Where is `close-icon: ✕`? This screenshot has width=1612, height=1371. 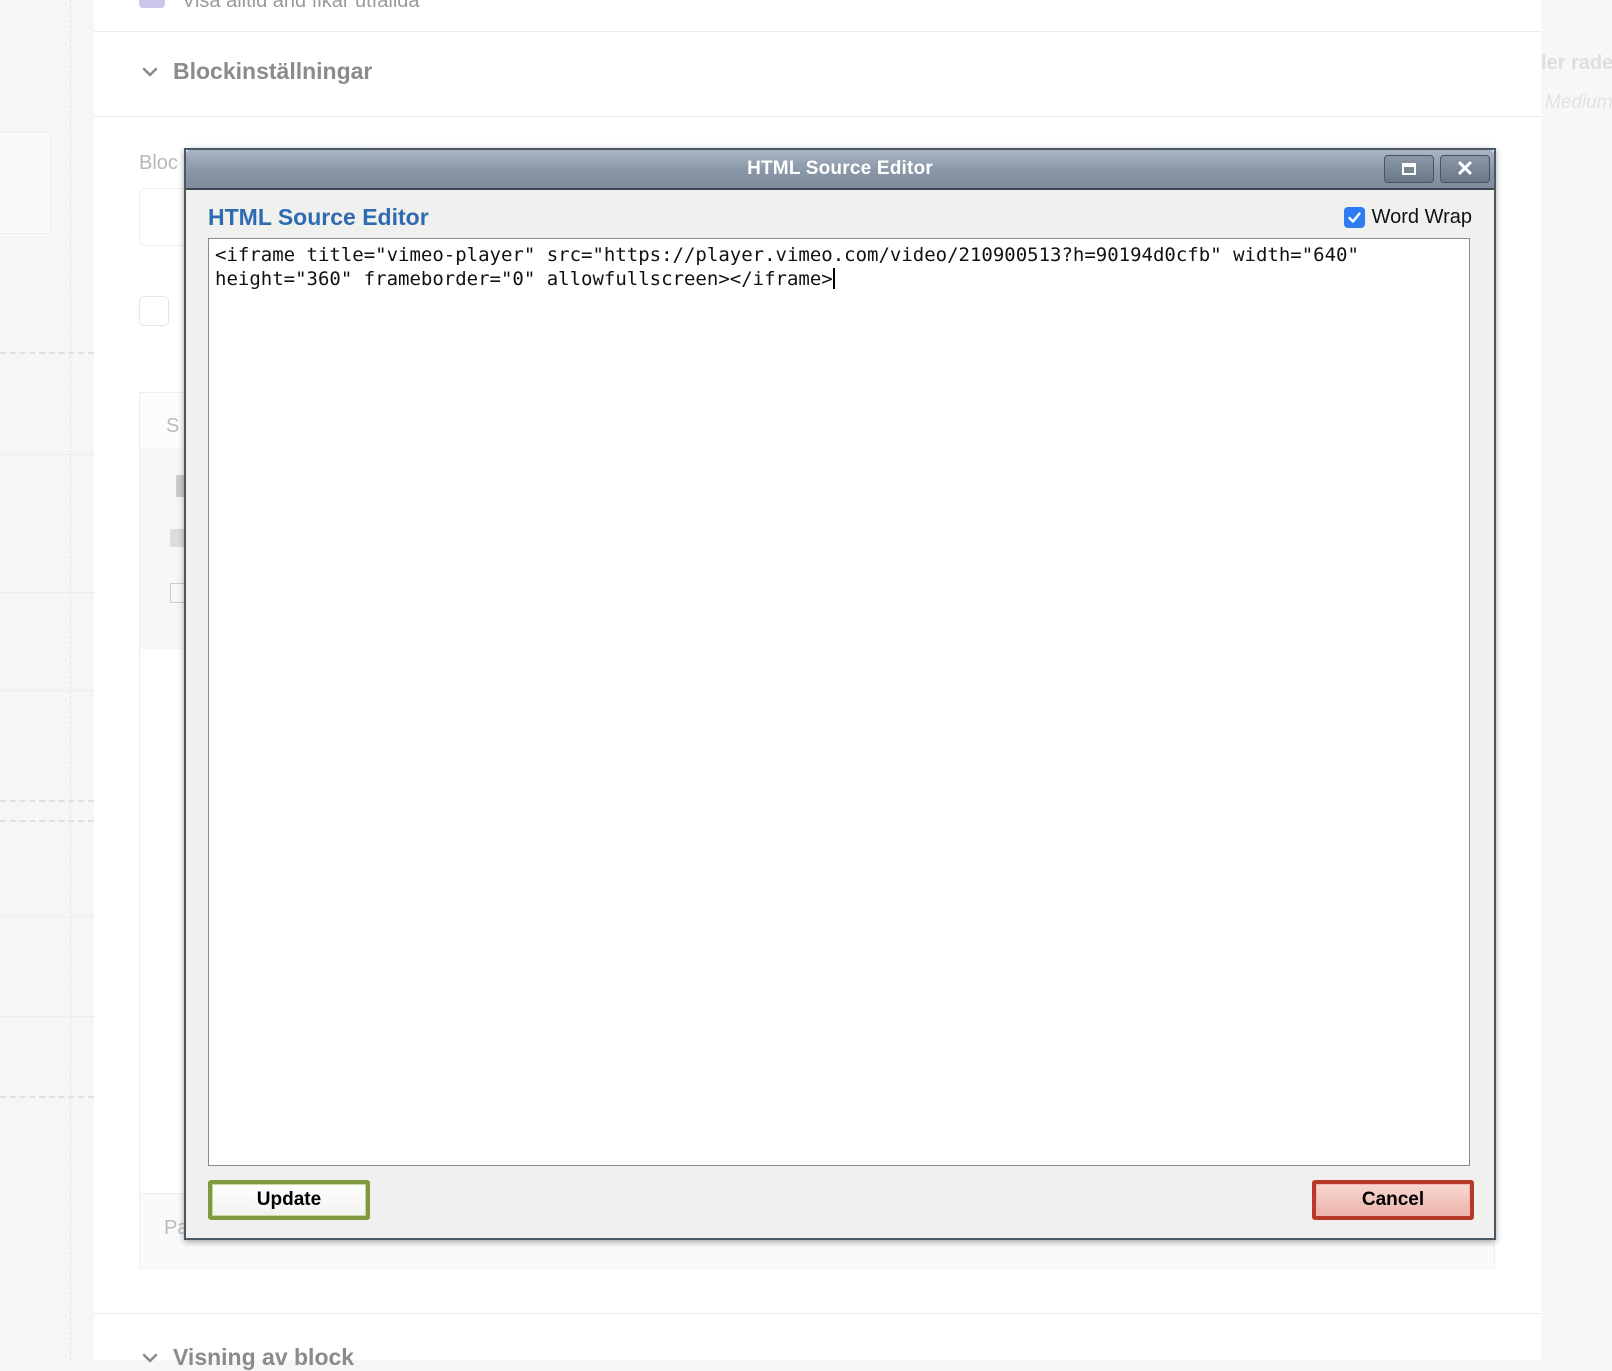
close-icon: ✕ is located at coordinates (1465, 168).